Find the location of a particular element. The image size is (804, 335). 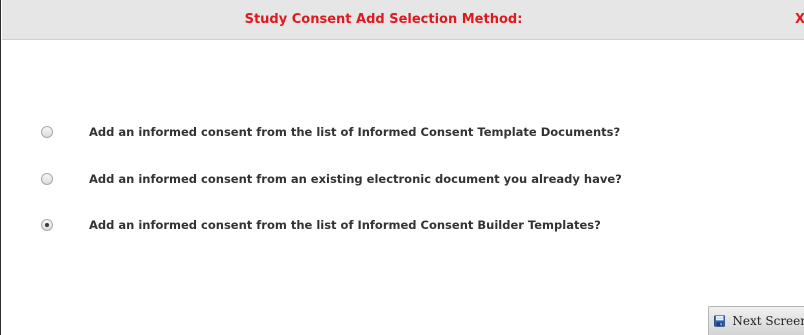

next-screen-label: Next Screen is located at coordinates (768, 321).